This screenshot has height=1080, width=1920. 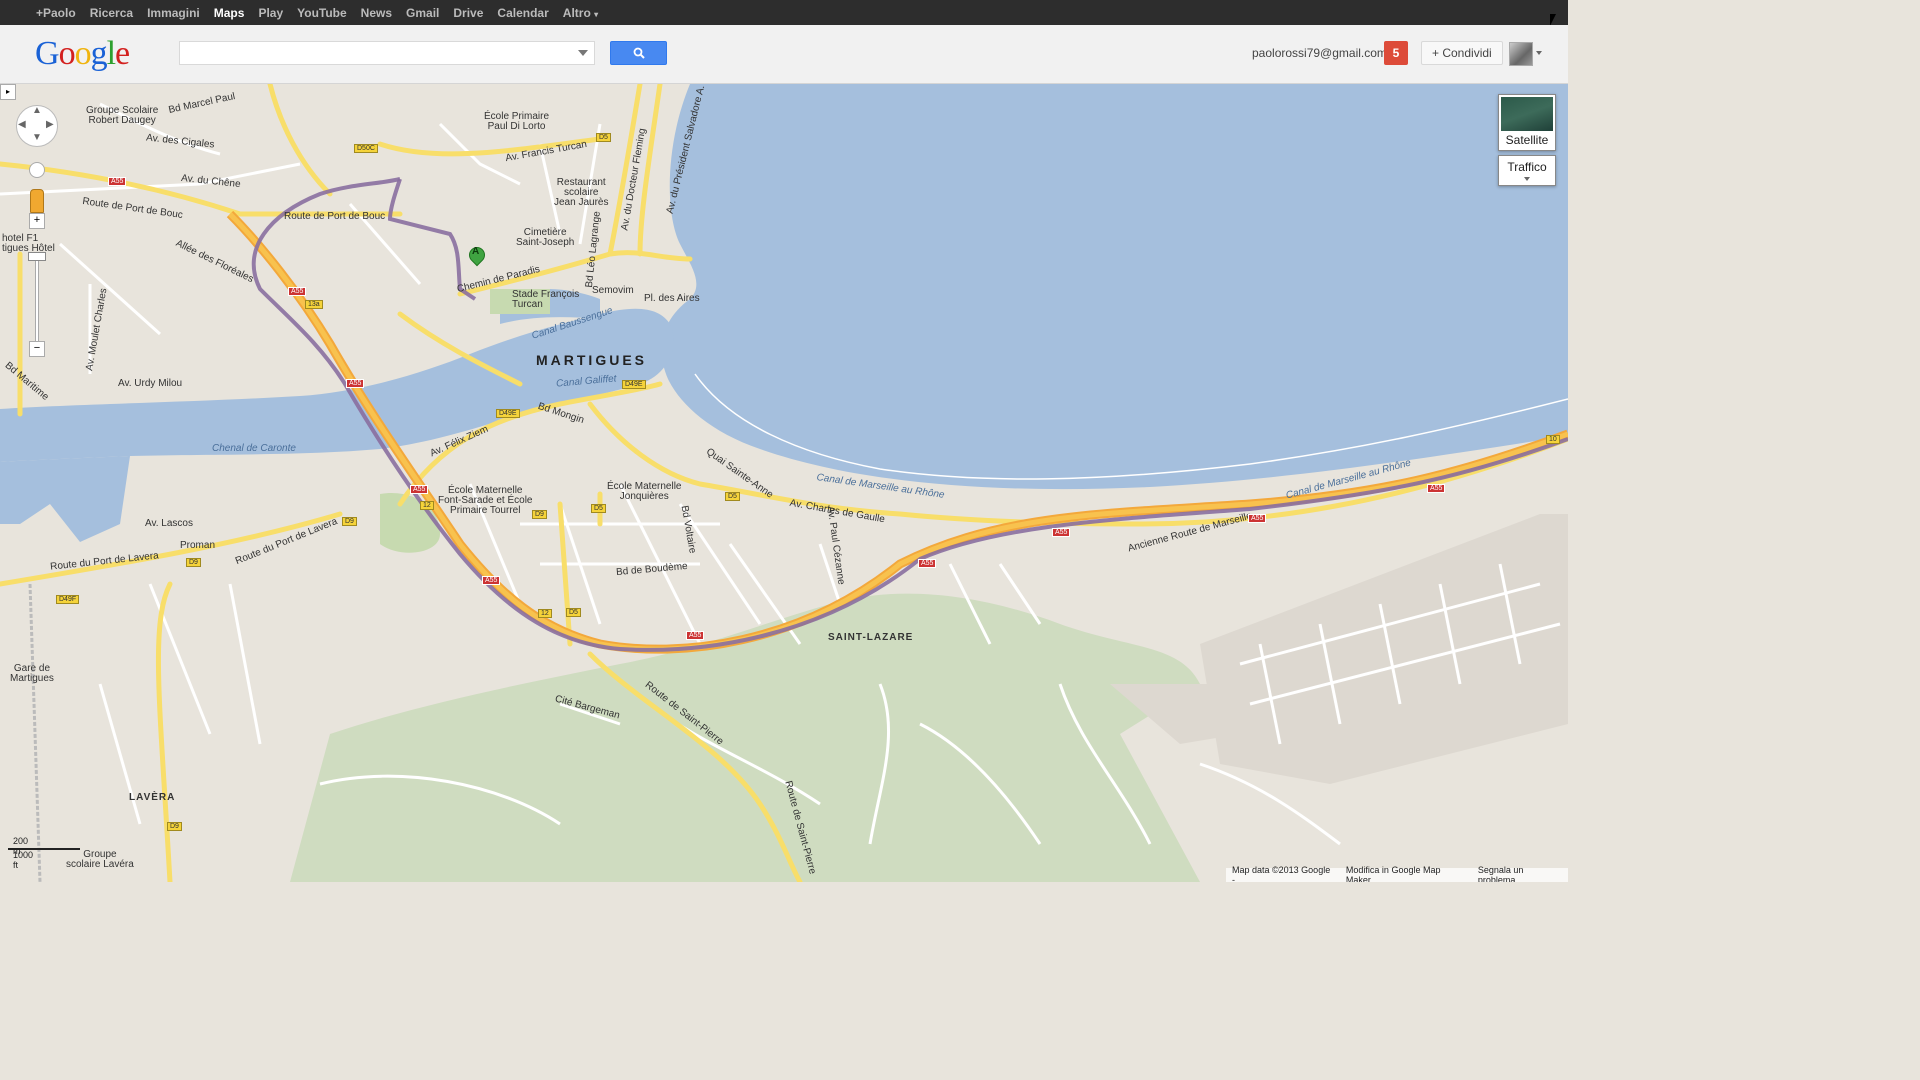 What do you see at coordinates (545, 237) in the screenshot?
I see `poi-label: Cimetière Saint-Joseph` at bounding box center [545, 237].